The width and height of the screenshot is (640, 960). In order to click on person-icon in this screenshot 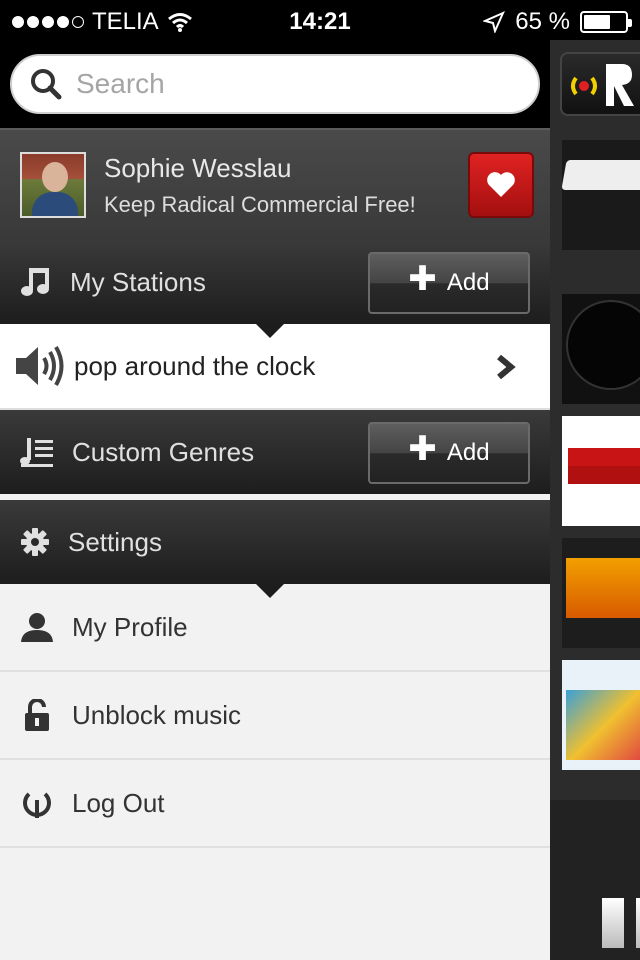, I will do `click(37, 627)`.